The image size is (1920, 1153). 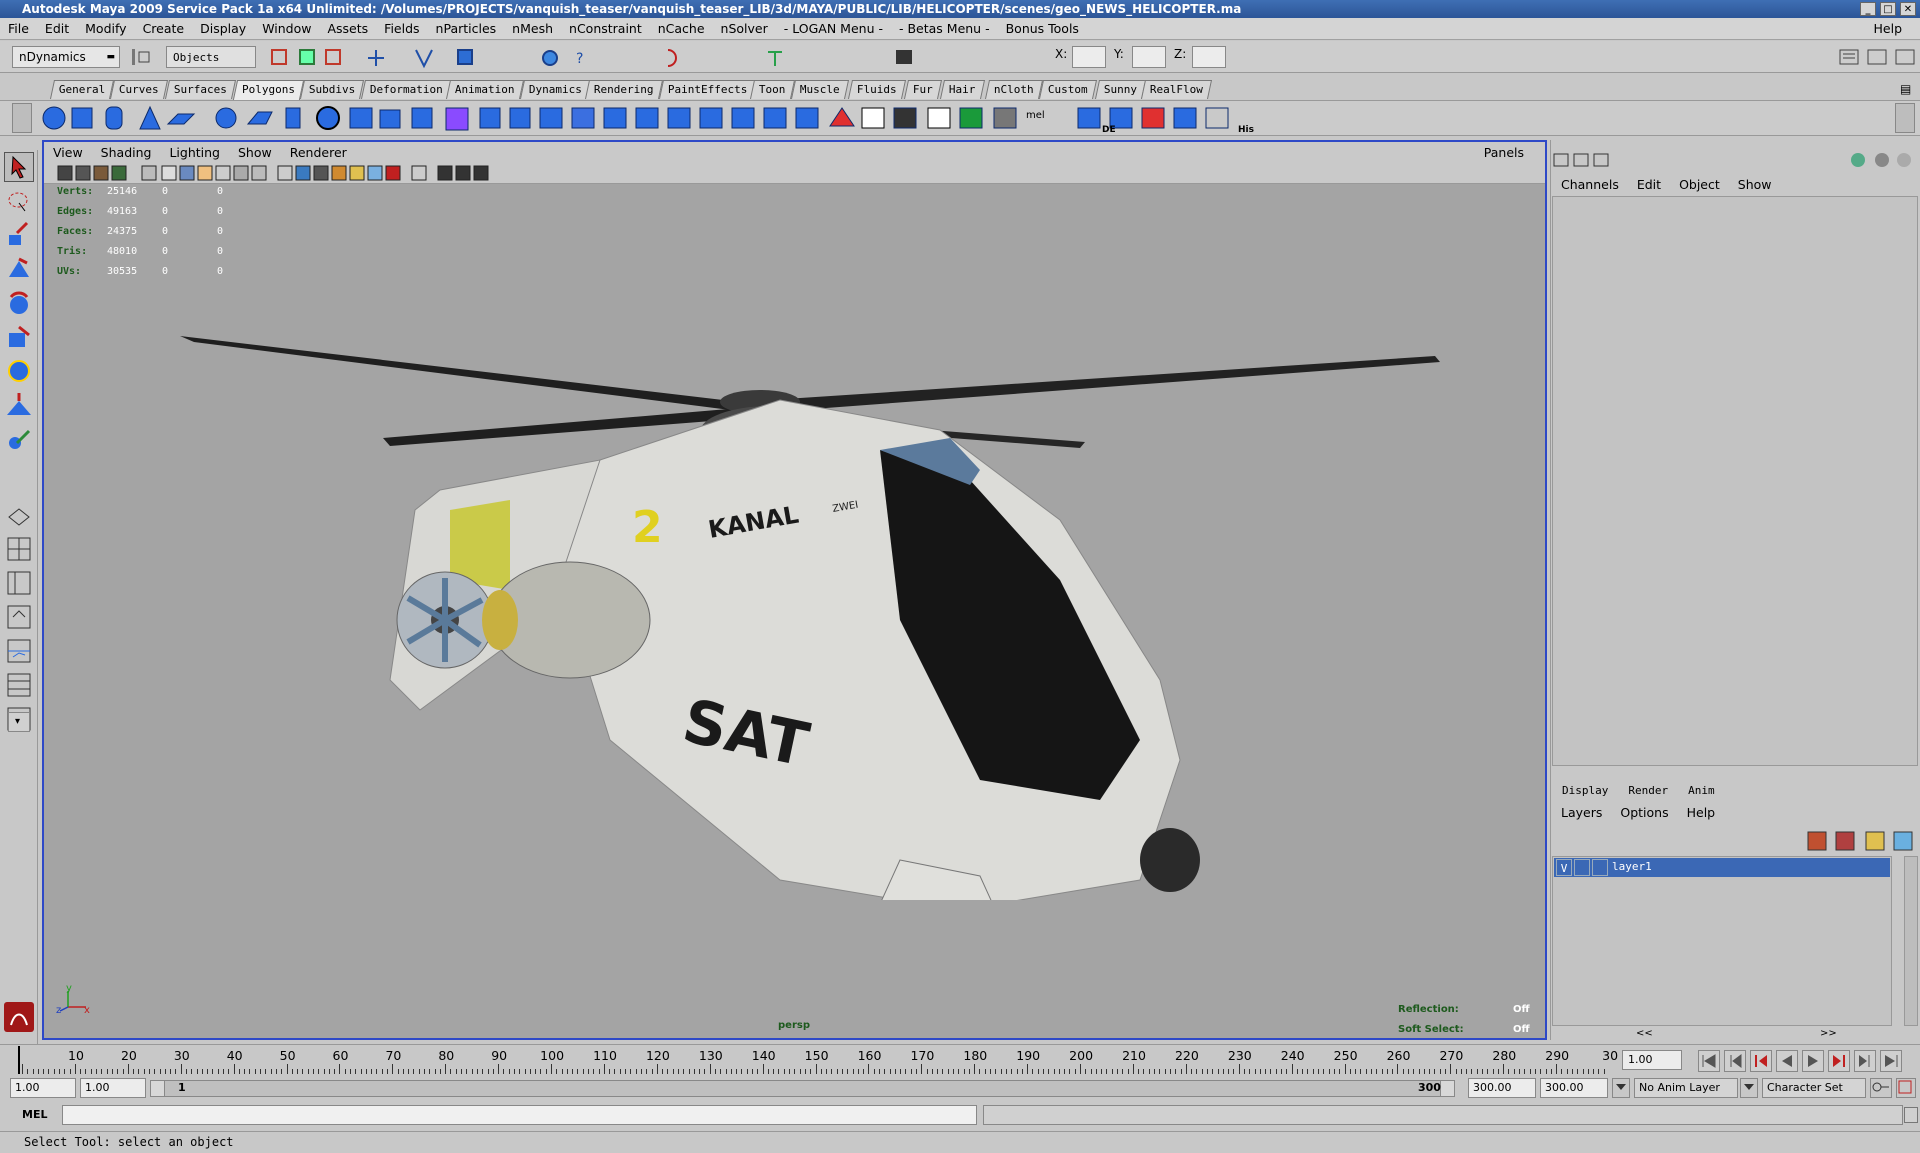 What do you see at coordinates (1787, 1061) in the screenshot?
I see `play-backwards-button` at bounding box center [1787, 1061].